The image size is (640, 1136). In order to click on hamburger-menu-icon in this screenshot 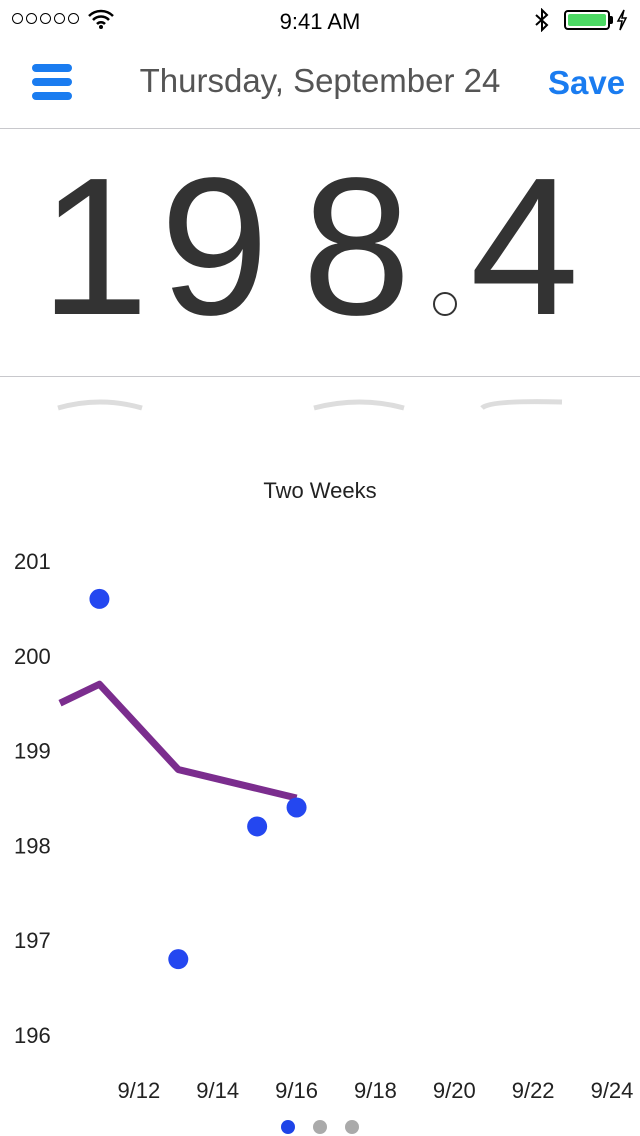, I will do `click(52, 82)`.